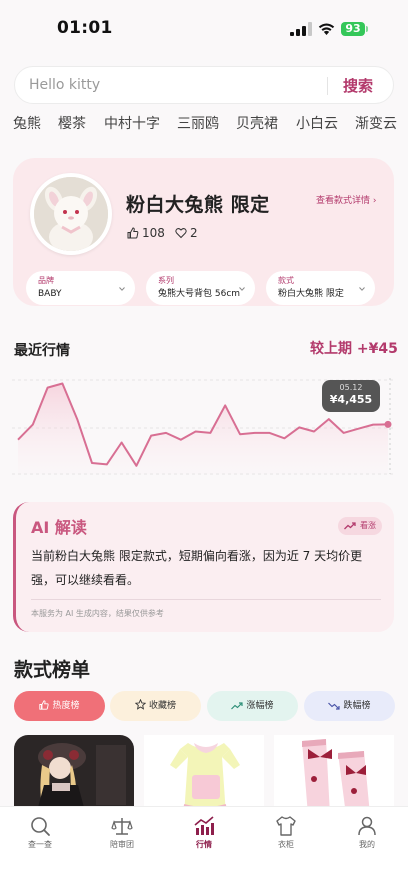 The width and height of the screenshot is (408, 884). I want to click on trend-badge: 看涨, so click(360, 526).